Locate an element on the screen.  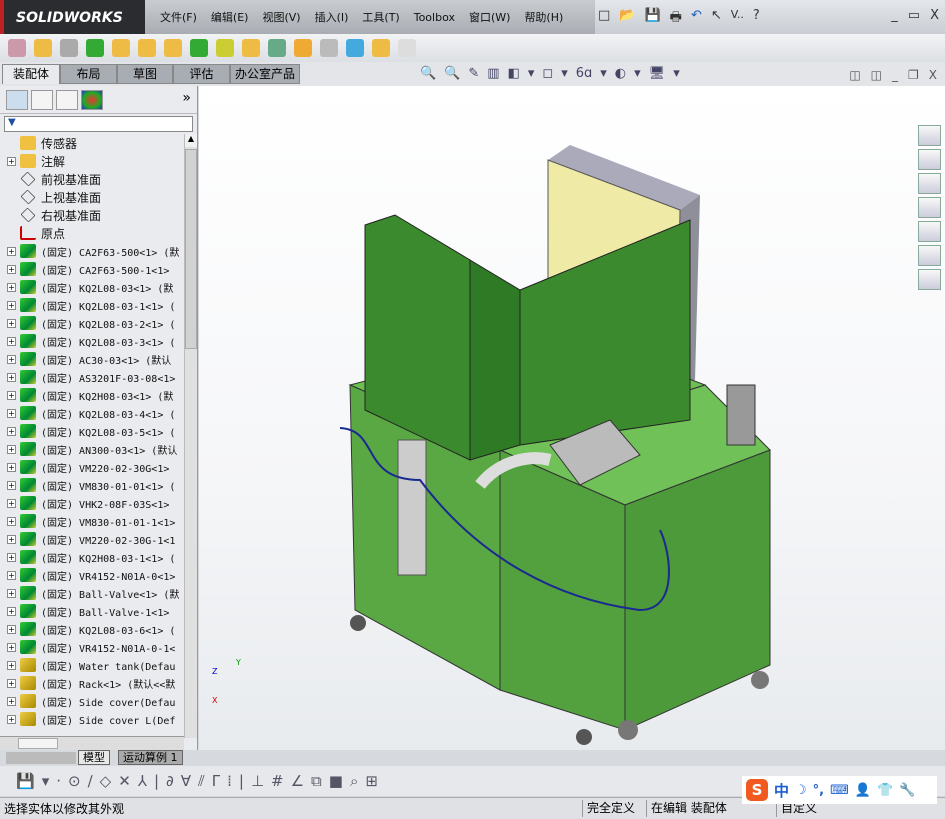
tree-item: + (固定) CA2F63-500-1<1> is located at coordinates (92, 269).